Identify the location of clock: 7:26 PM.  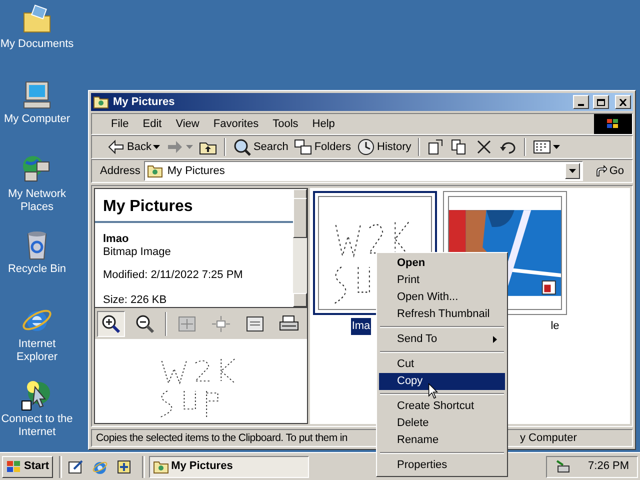
(608, 466).